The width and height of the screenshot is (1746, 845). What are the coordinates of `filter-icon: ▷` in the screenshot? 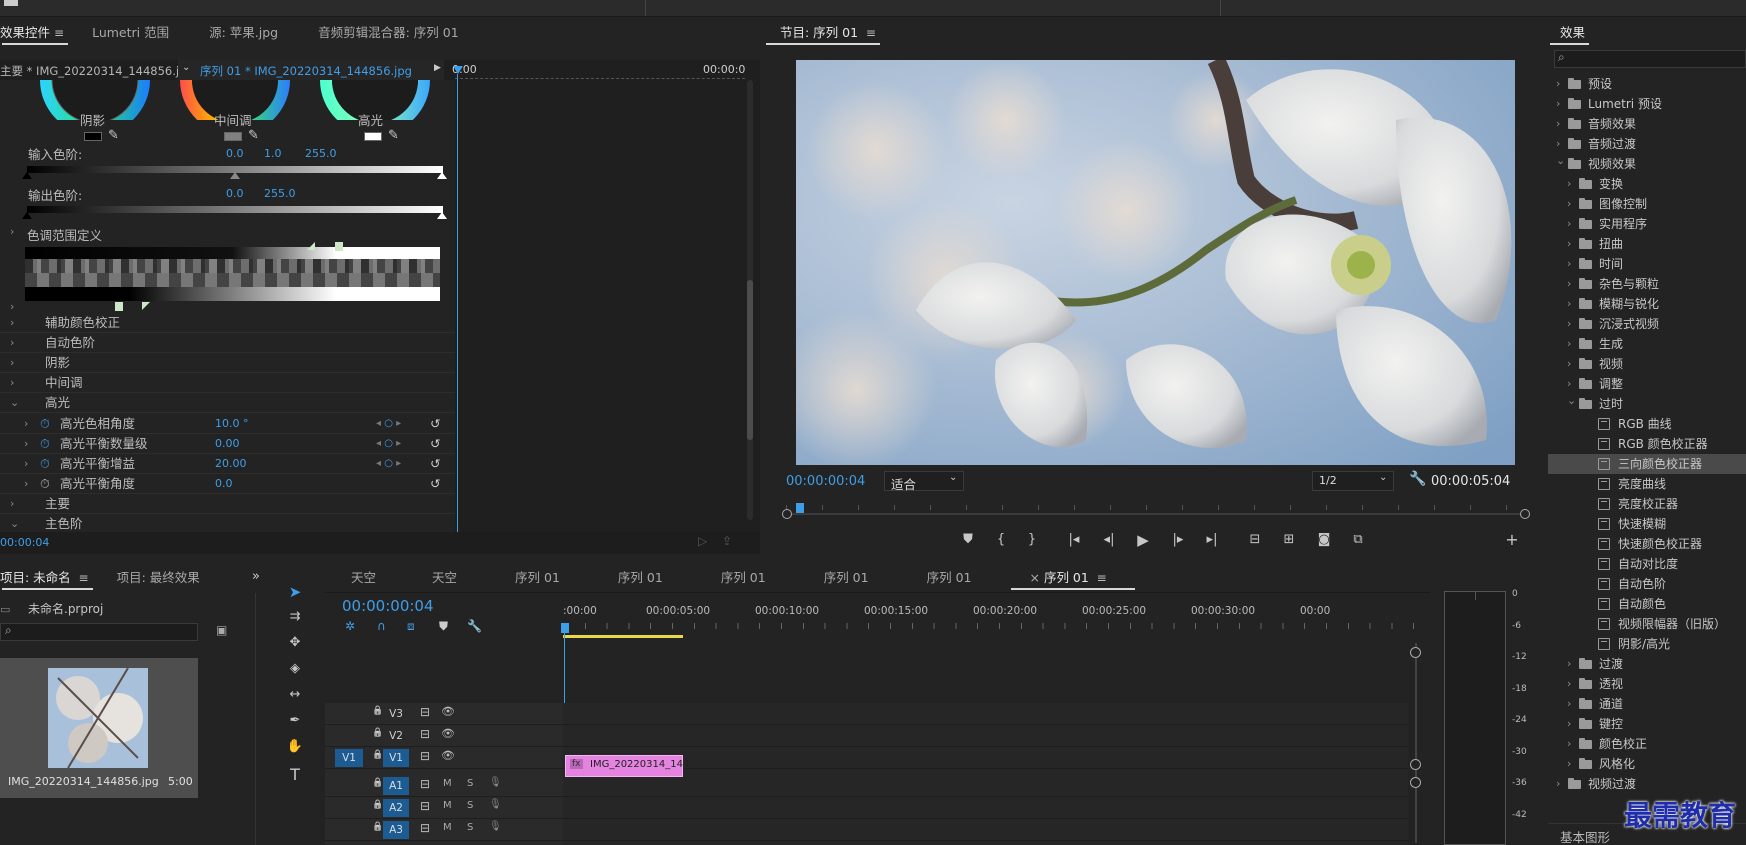 It's located at (702, 541).